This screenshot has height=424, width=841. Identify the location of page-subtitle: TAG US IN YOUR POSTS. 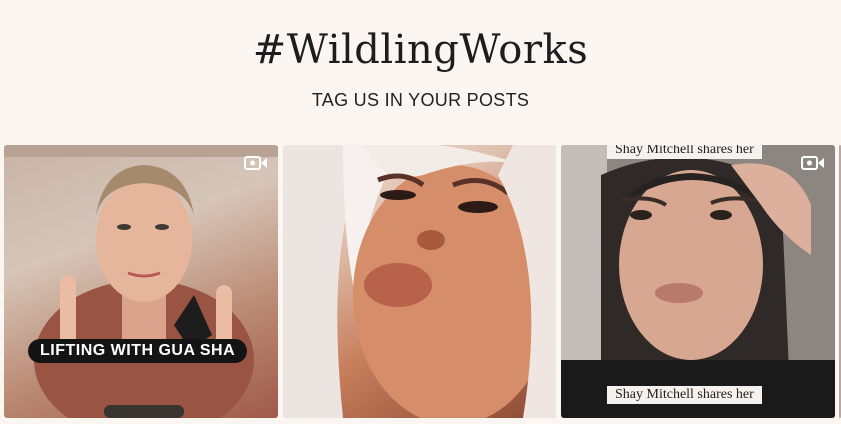
(420, 100).